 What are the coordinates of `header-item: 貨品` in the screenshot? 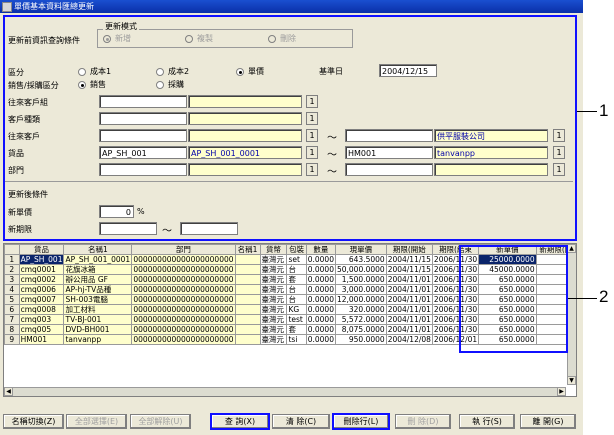 It's located at (41, 249).